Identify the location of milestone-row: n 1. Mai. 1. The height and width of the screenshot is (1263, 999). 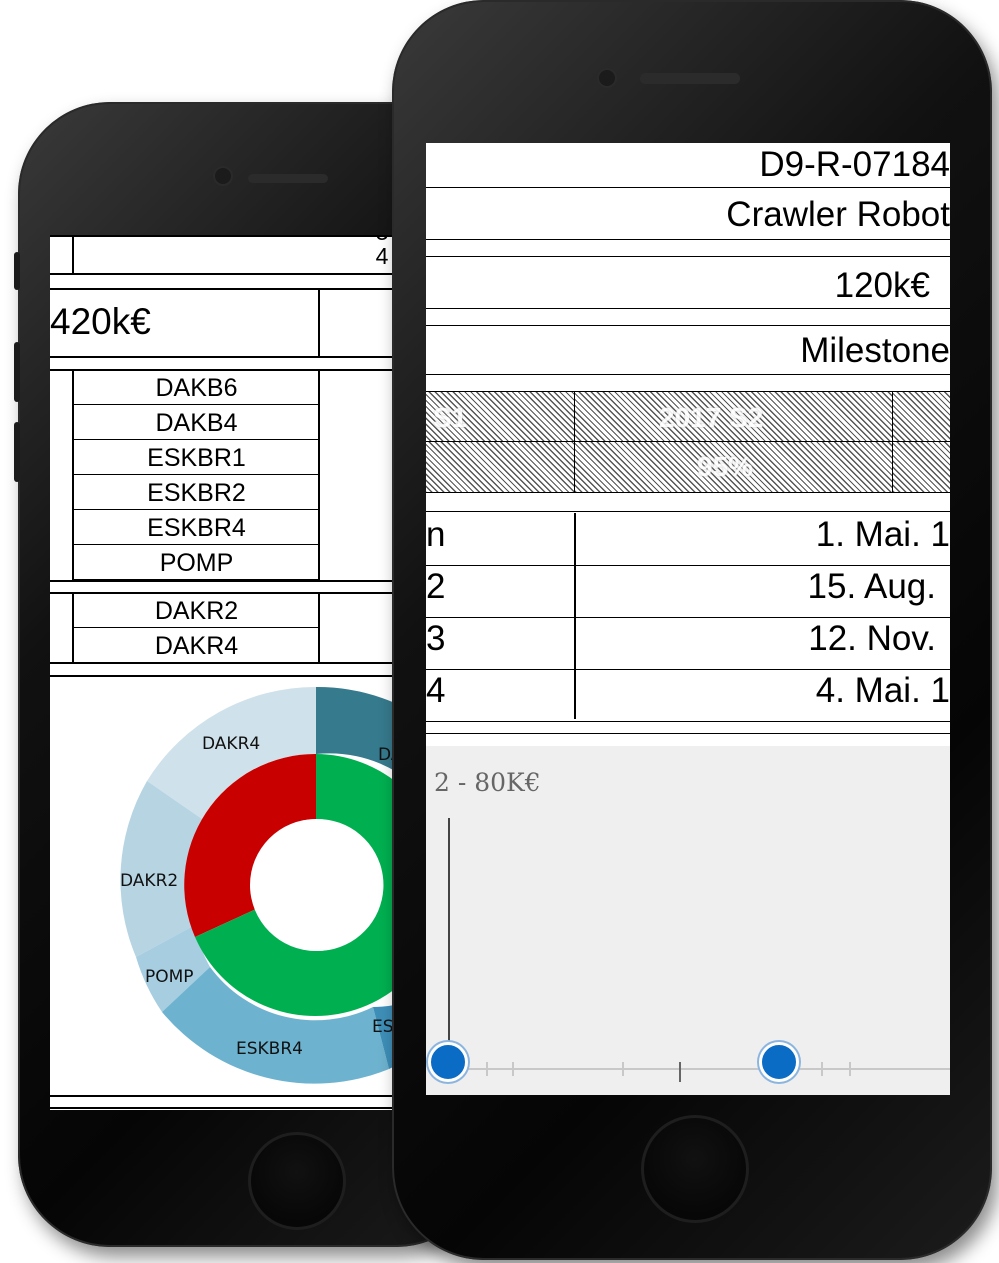
(688, 539).